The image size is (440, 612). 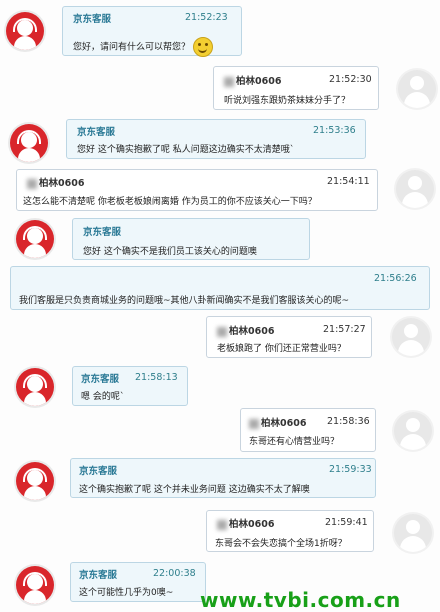 What do you see at coordinates (350, 469) in the screenshot?
I see `message-time: 21:59:33` at bounding box center [350, 469].